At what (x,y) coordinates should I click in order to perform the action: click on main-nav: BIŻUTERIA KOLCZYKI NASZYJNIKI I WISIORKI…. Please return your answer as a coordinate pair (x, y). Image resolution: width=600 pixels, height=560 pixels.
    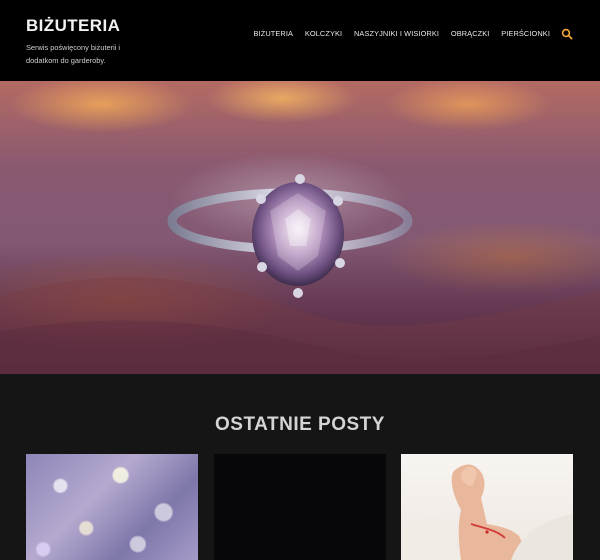
    Looking at the image, I should click on (396, 33).